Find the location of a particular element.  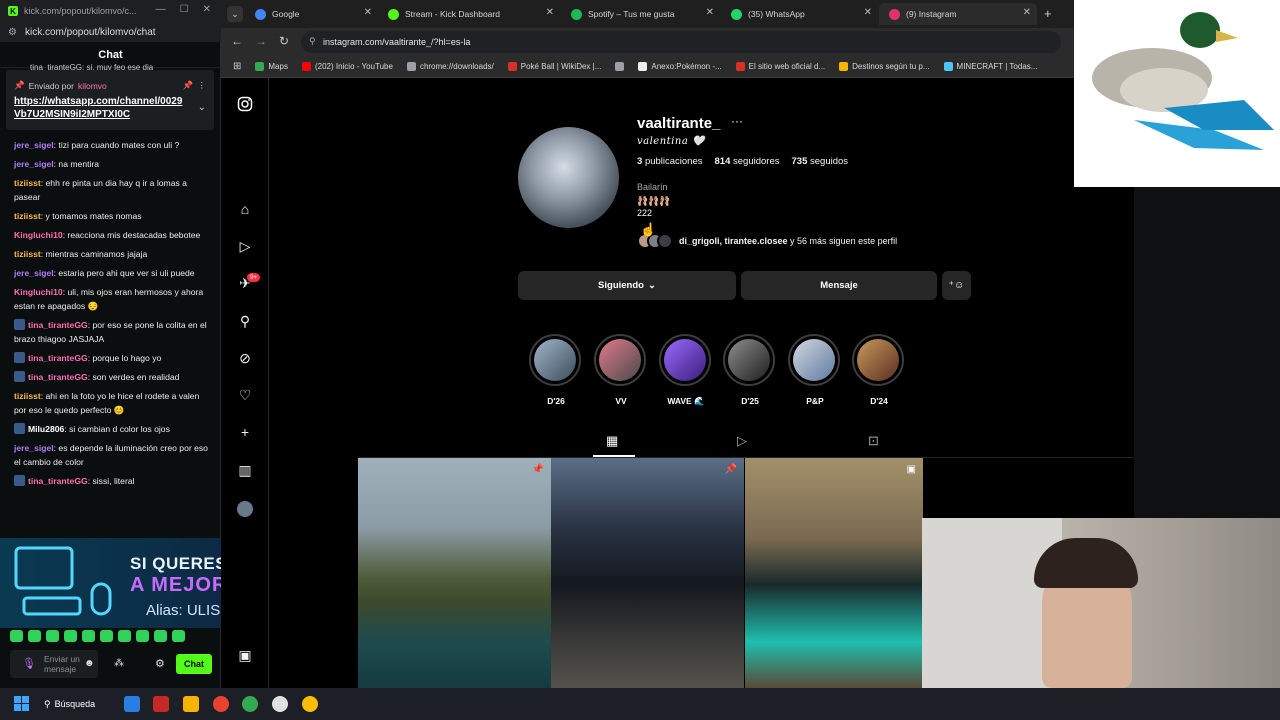

following-count: 735 seguidos is located at coordinates (820, 161).